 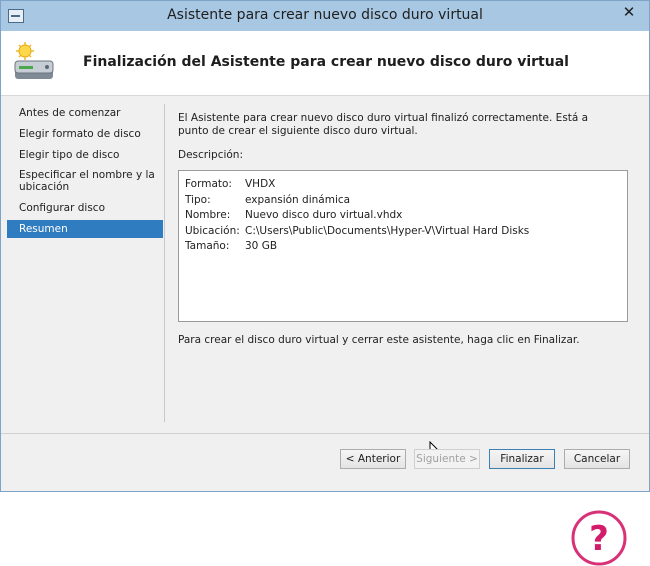 What do you see at coordinates (85, 229) in the screenshot?
I see `nav-item-resumen: Resumen` at bounding box center [85, 229].